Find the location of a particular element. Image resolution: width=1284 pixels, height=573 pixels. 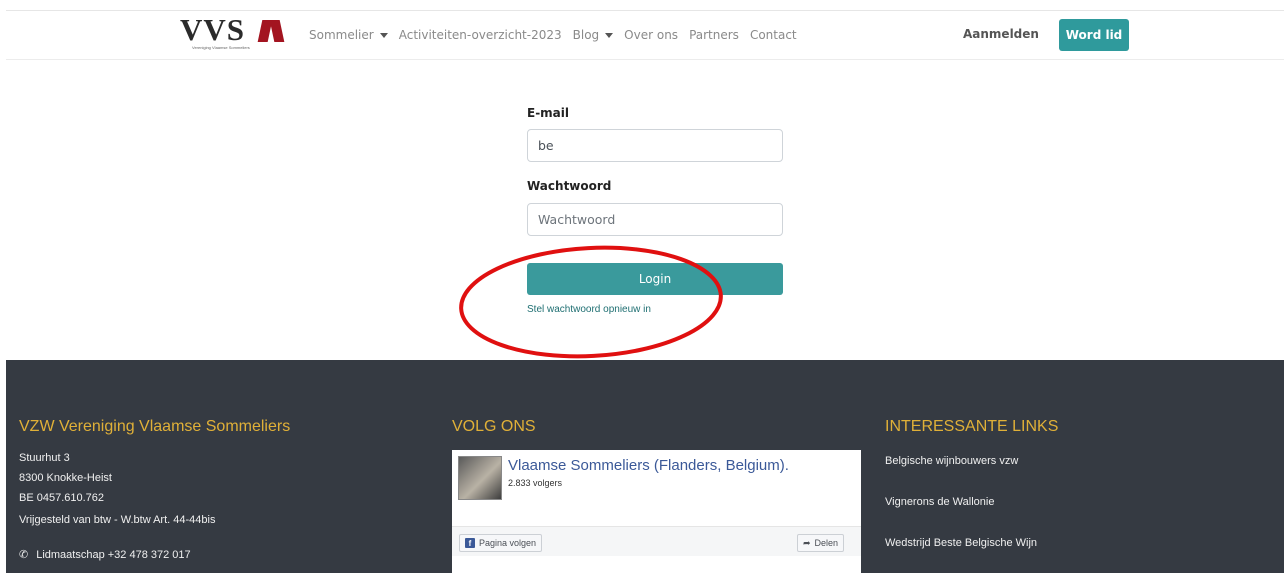

nav-item-activiteiten: Activiteiten-overzicht-2023 is located at coordinates (480, 35).